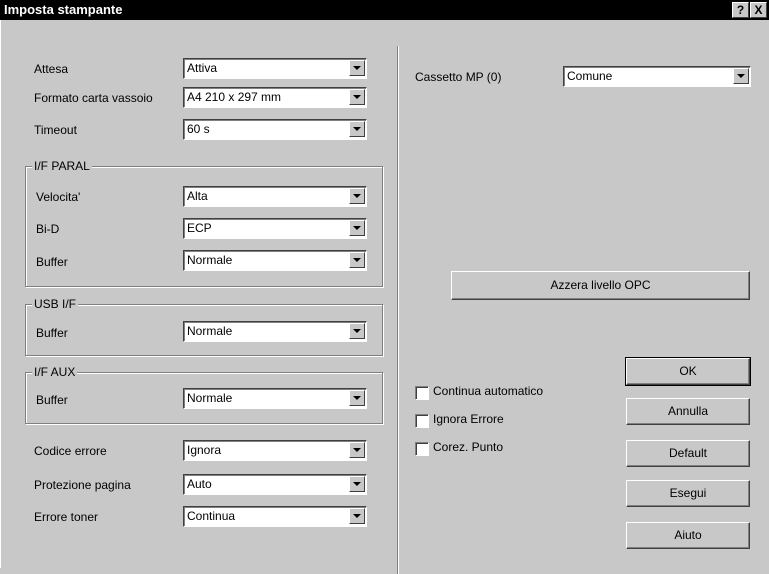 The height and width of the screenshot is (574, 769). What do you see at coordinates (234, 97) in the screenshot?
I see `formato-value: A4 210 x 297 mm` at bounding box center [234, 97].